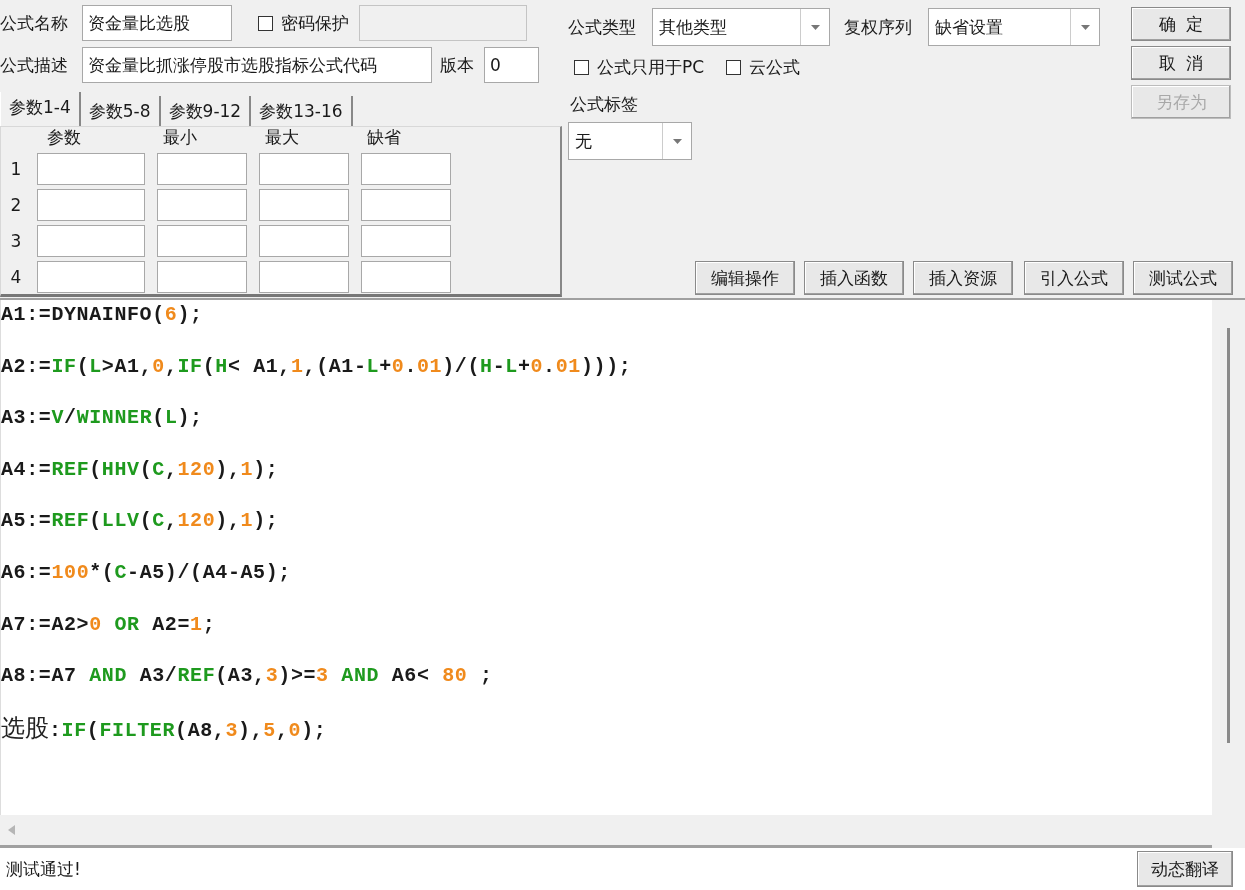  Describe the element at coordinates (1228, 557) in the screenshot. I see `vertical-scrollbar` at that location.